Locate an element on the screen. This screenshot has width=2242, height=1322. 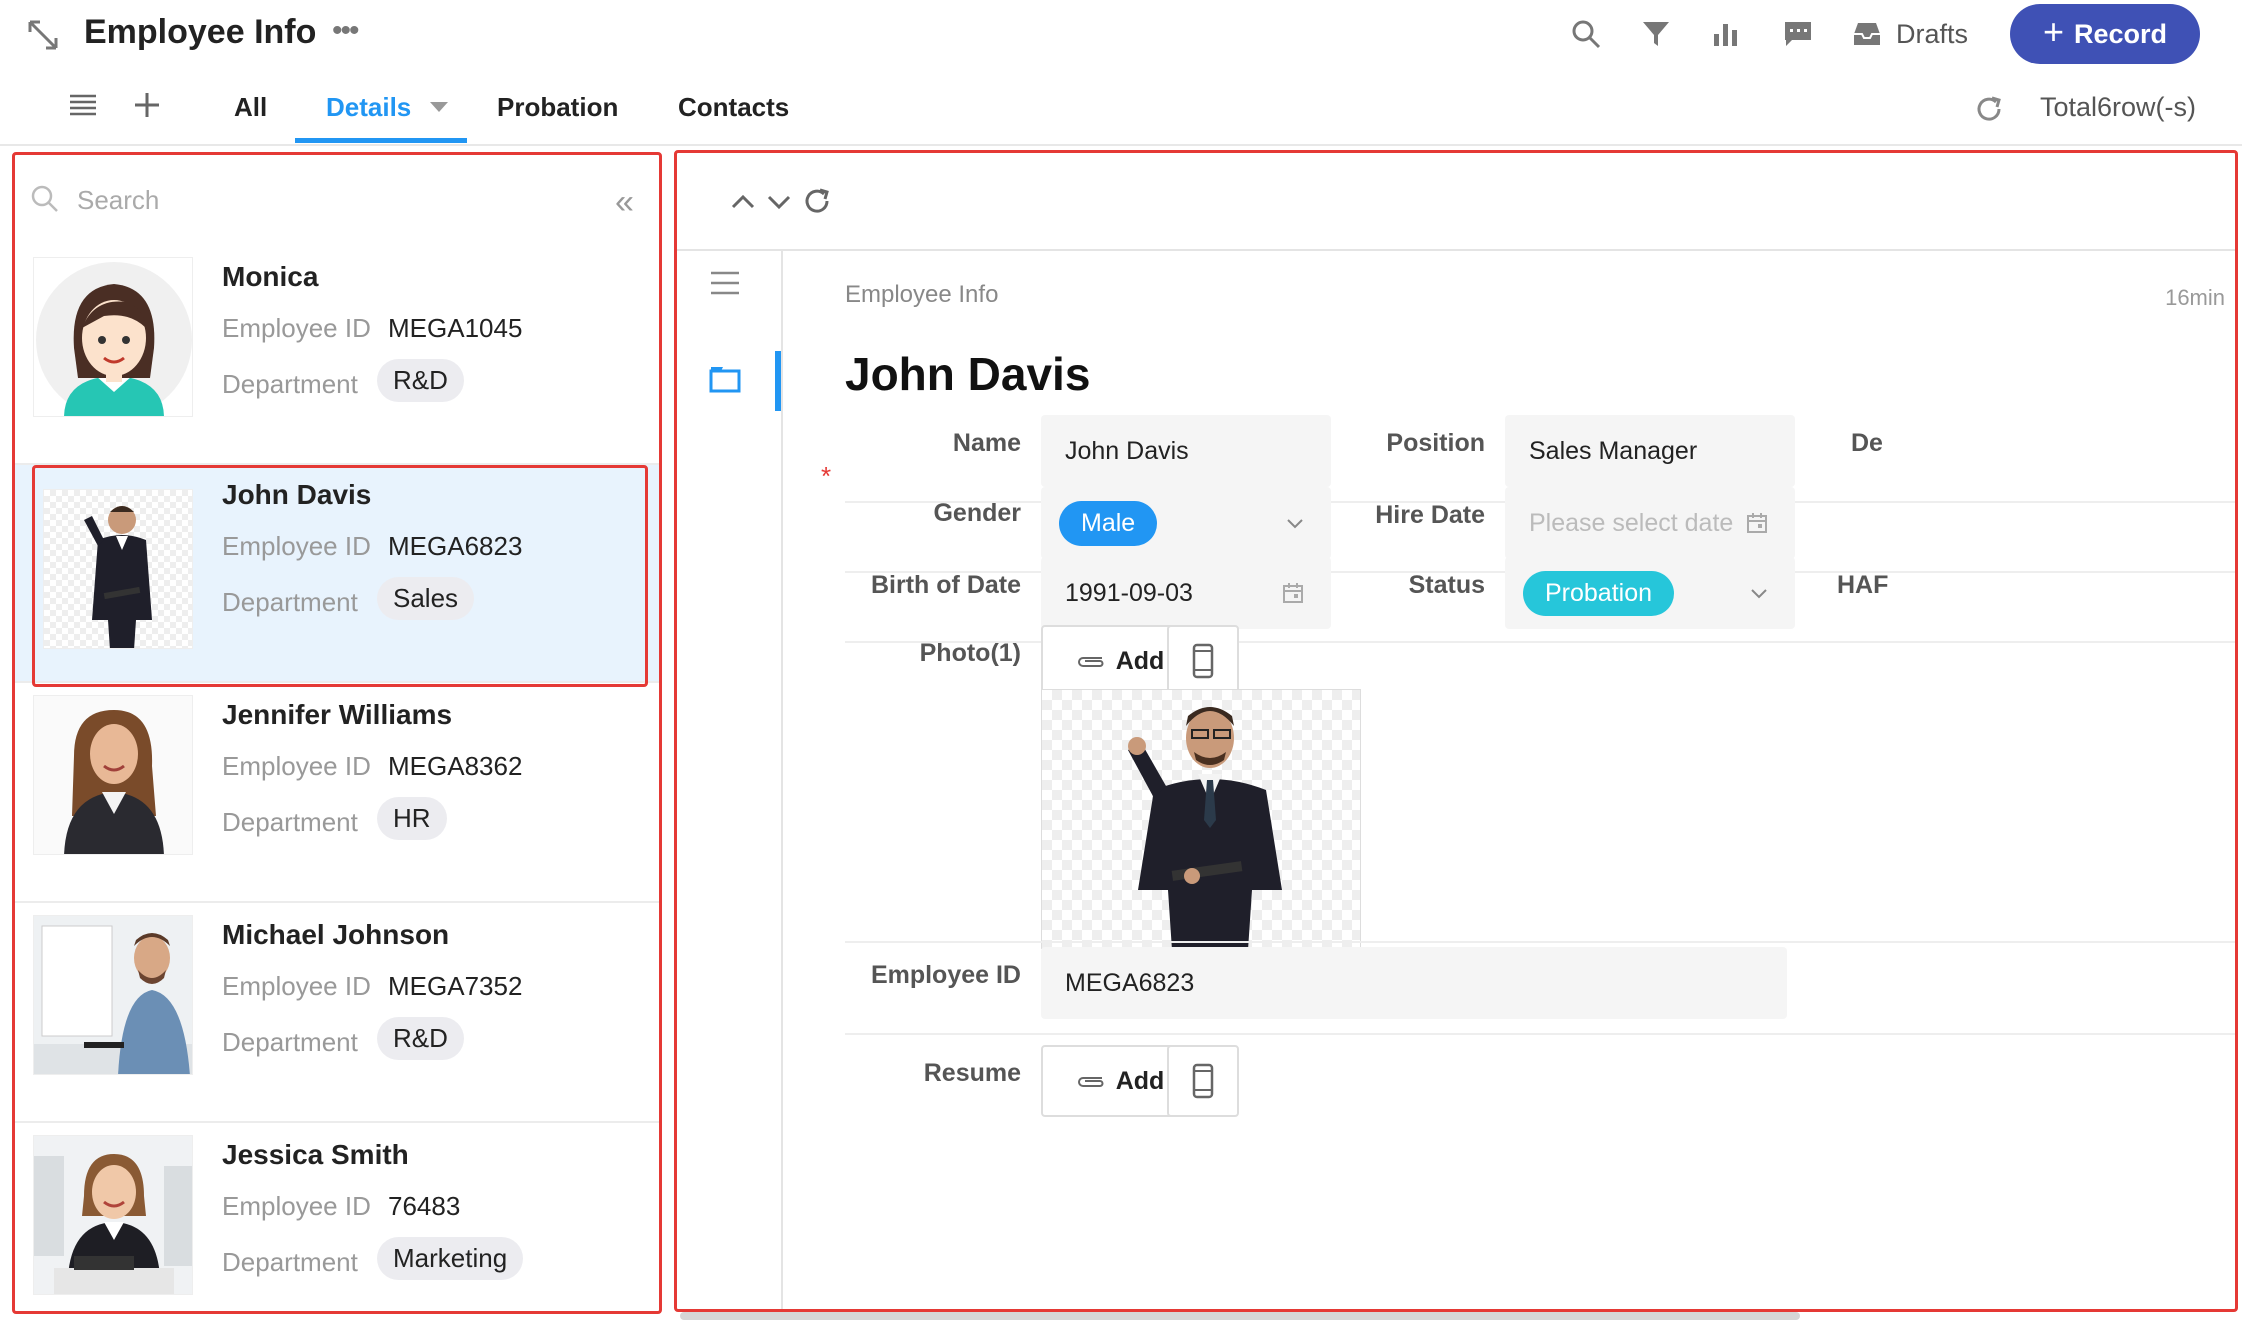
plus-icon: + is located at coordinates (2053, 31).